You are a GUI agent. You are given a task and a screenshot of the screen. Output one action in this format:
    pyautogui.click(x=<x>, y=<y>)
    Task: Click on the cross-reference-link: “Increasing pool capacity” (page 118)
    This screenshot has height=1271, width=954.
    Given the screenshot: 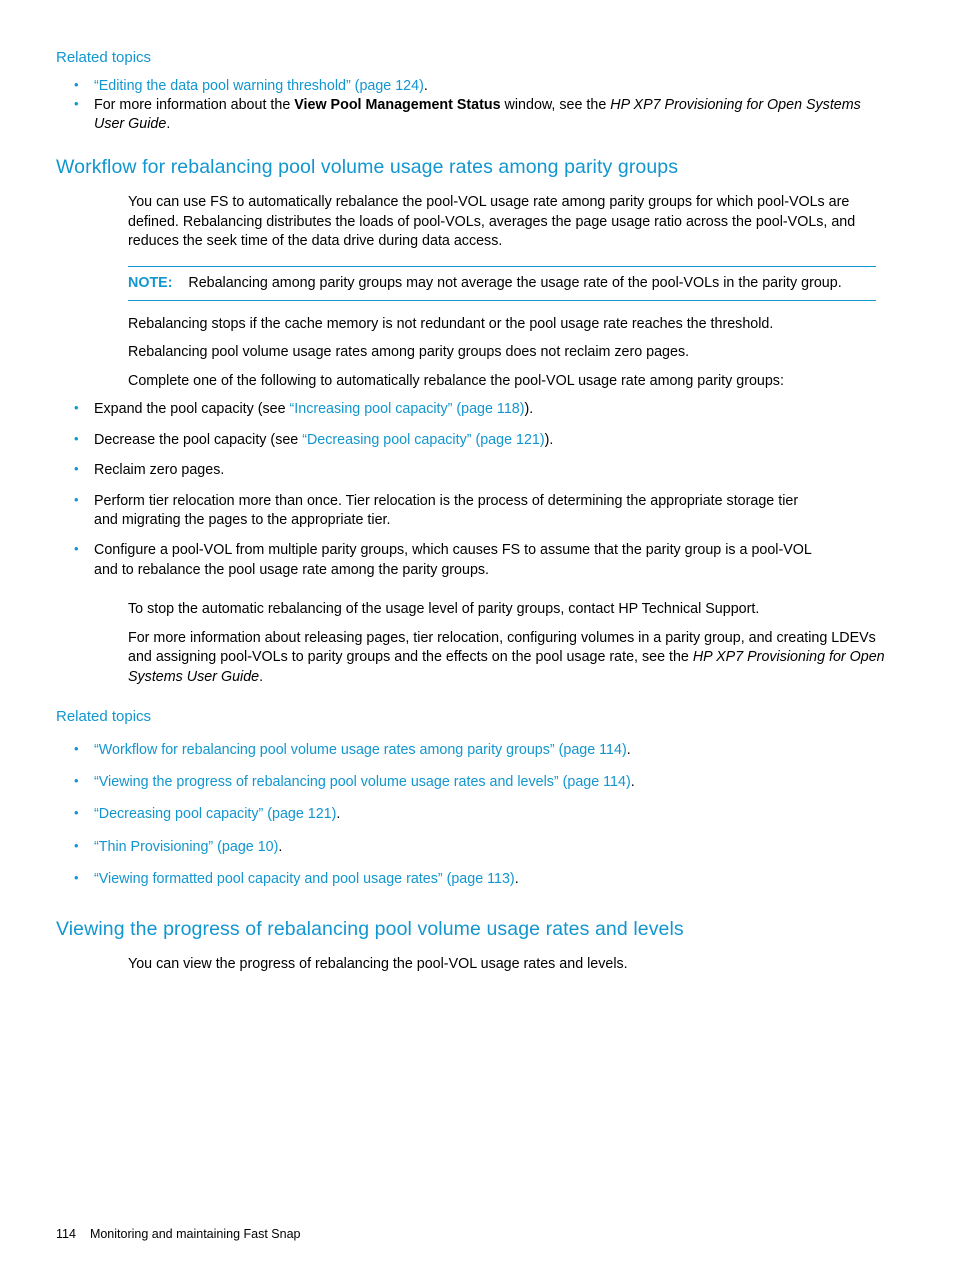 What is the action you would take?
    pyautogui.click(x=407, y=409)
    